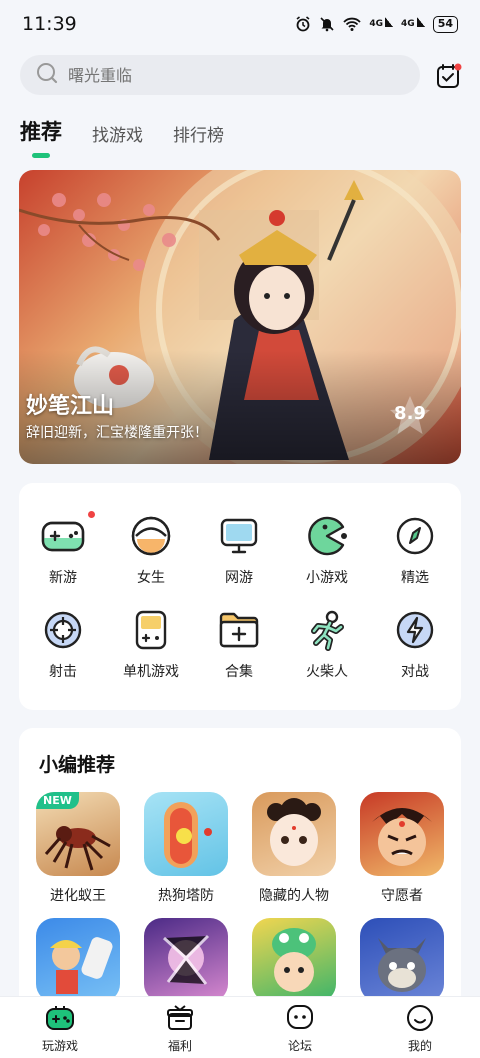 The width and height of the screenshot is (480, 1058). I want to click on lightning-icon, so click(415, 630).